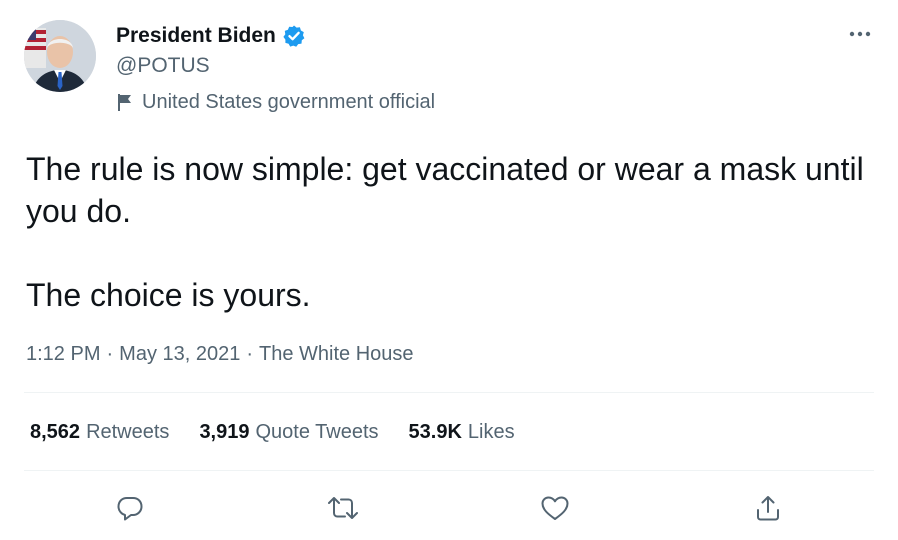 This screenshot has width=898, height=540. I want to click on retweets-count: 8,562, so click(55, 432).